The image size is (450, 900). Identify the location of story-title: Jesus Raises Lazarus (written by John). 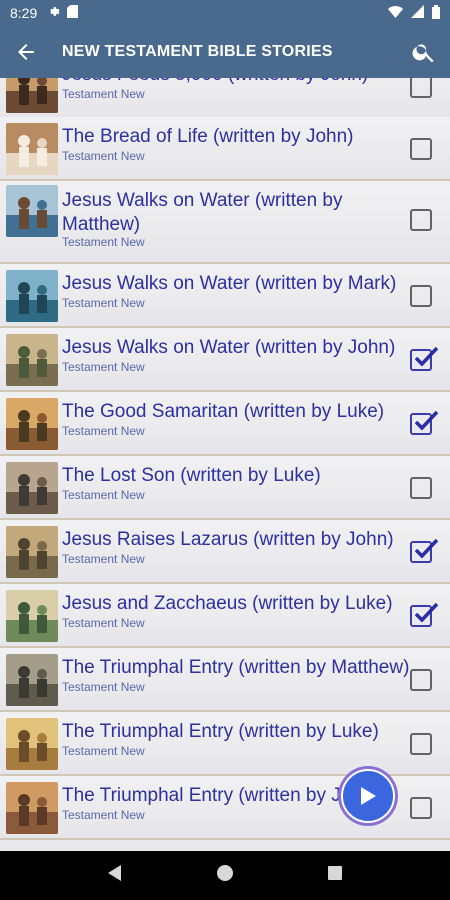
(228, 539).